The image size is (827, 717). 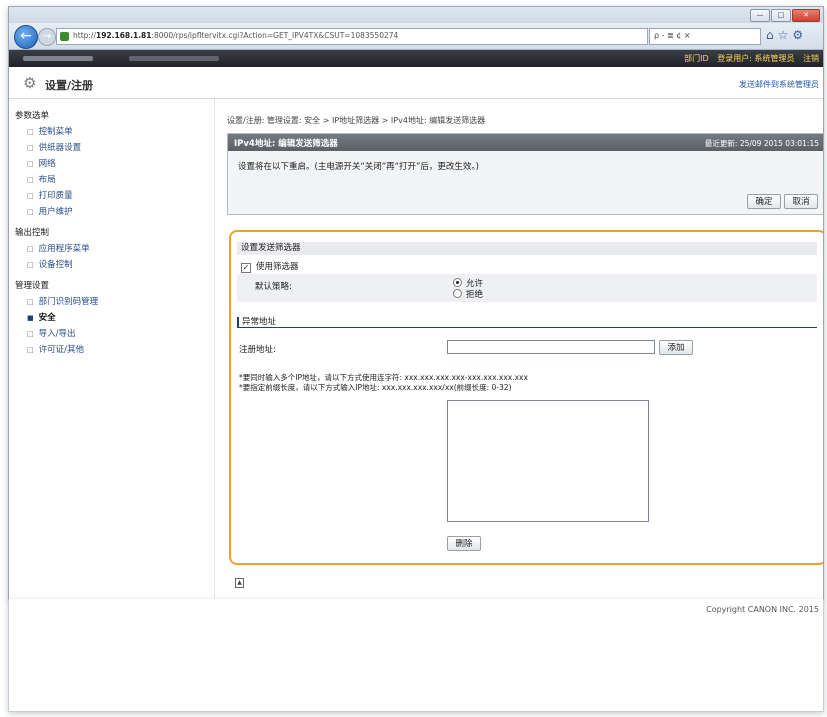 What do you see at coordinates (47, 37) in the screenshot?
I see `forward-arrow-icon: →` at bounding box center [47, 37].